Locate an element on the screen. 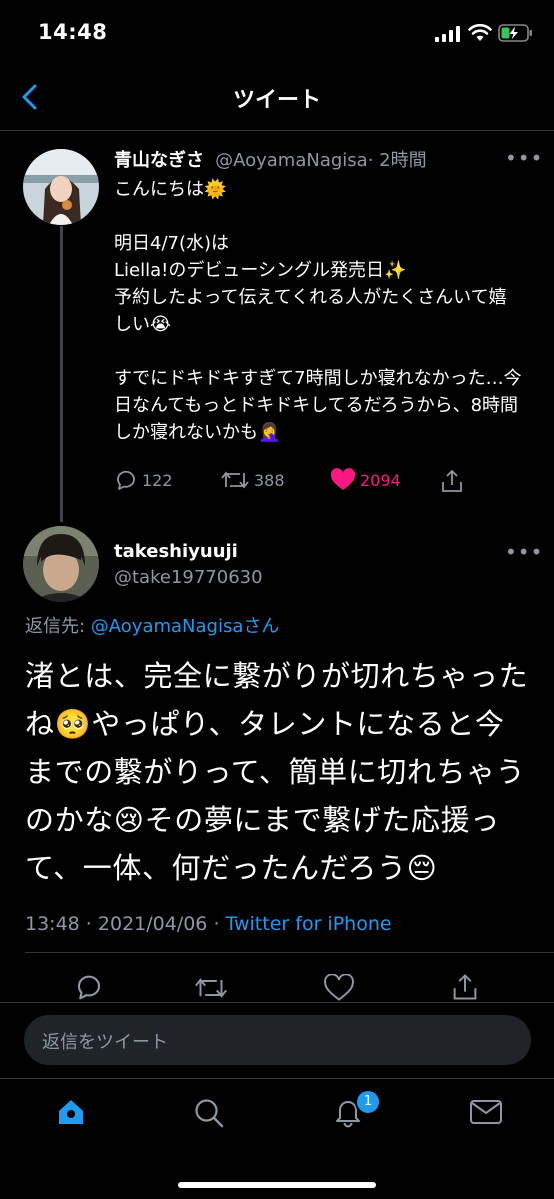 This screenshot has width=554, height=1199. notifications-badge: 1 is located at coordinates (368, 1102).